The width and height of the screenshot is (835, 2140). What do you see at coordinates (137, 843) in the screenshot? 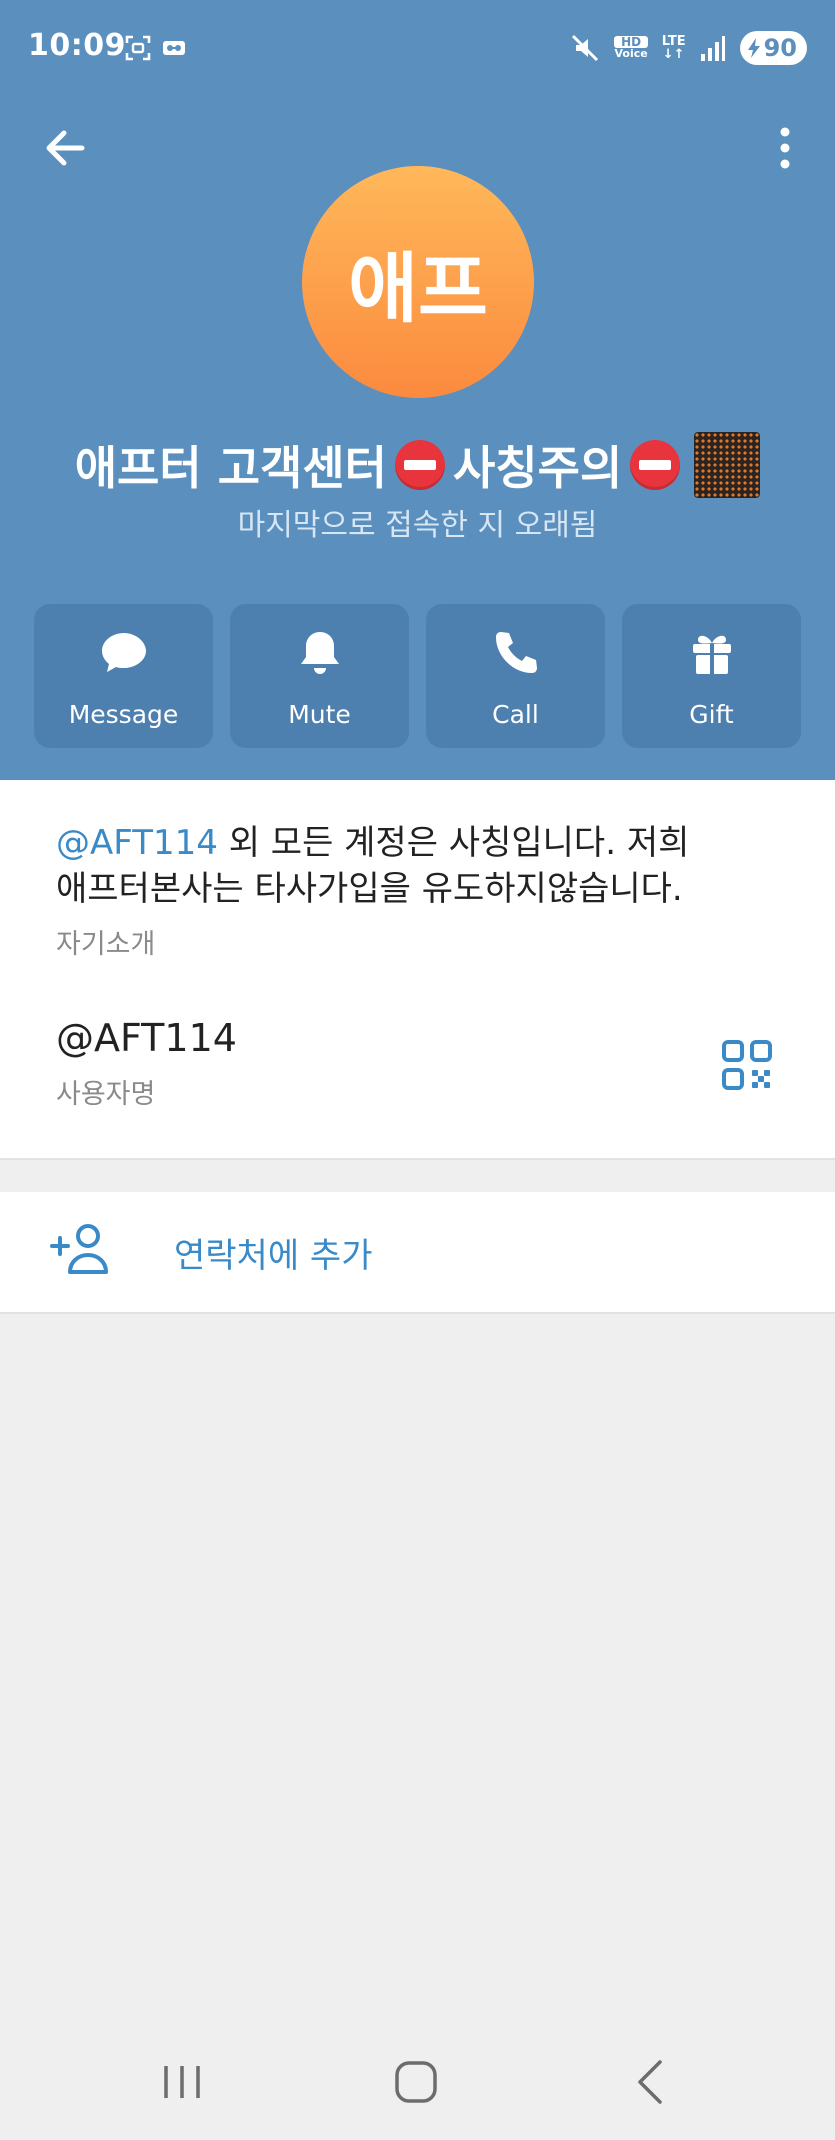
I see `bio-username-link: @AFT114` at bounding box center [137, 843].